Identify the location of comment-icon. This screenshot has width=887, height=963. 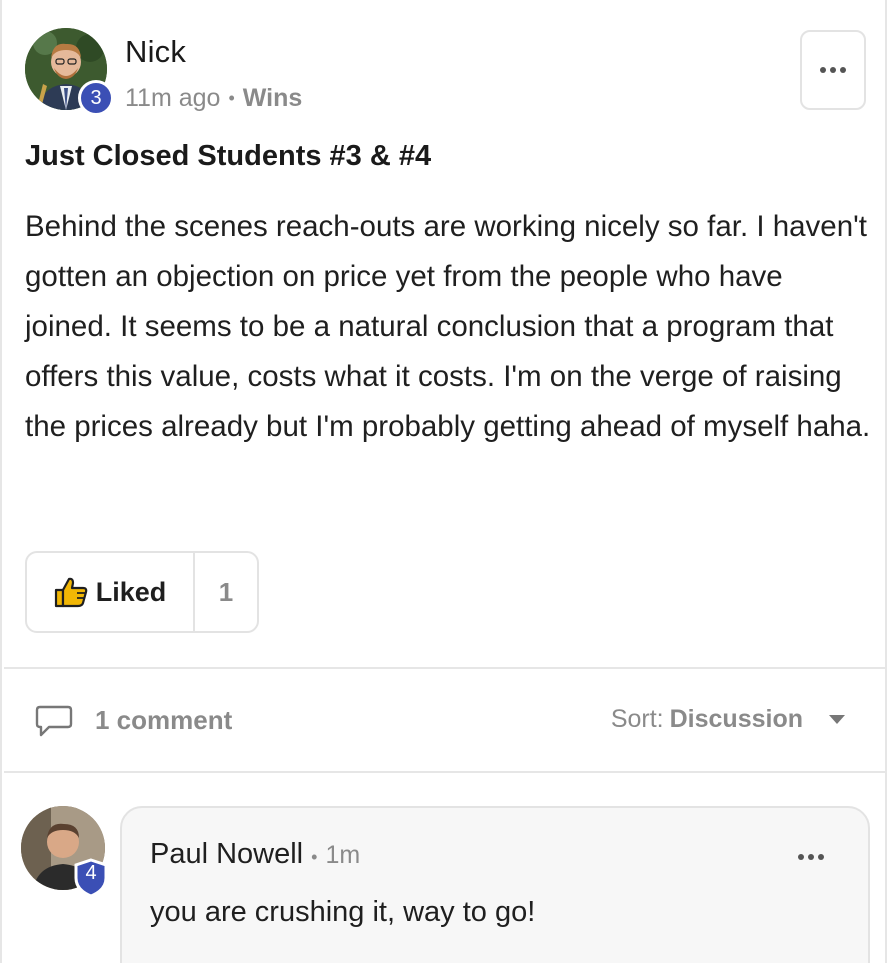
(54, 721).